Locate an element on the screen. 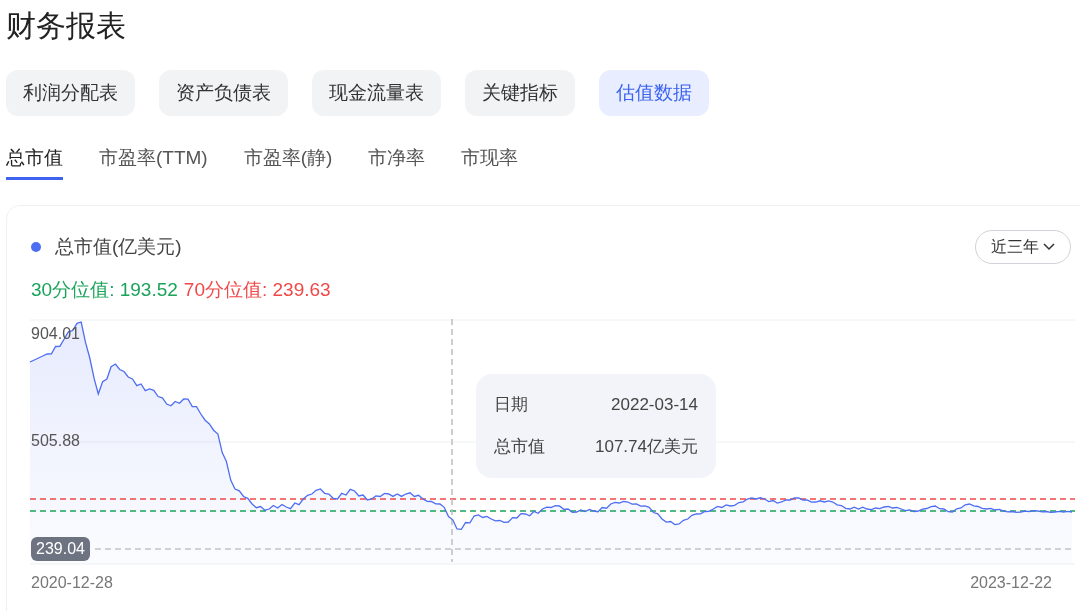 The width and height of the screenshot is (1080, 611). metric-tab: 总市值 is located at coordinates (34, 160).